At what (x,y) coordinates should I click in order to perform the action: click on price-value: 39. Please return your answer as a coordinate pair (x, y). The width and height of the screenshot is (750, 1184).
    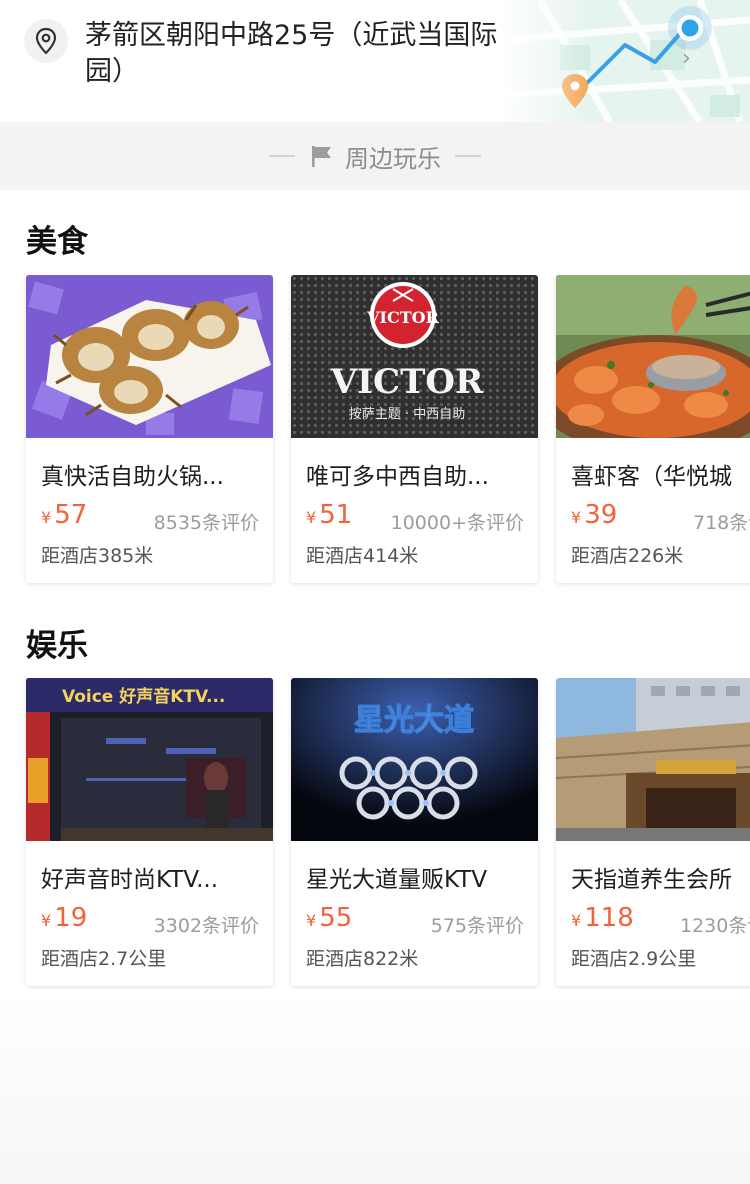
    Looking at the image, I should click on (601, 515).